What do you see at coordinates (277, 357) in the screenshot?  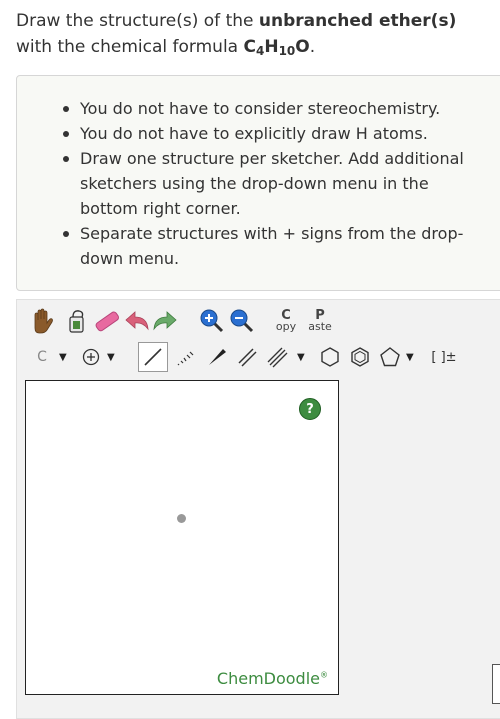 I see `triple-bond-icon` at bounding box center [277, 357].